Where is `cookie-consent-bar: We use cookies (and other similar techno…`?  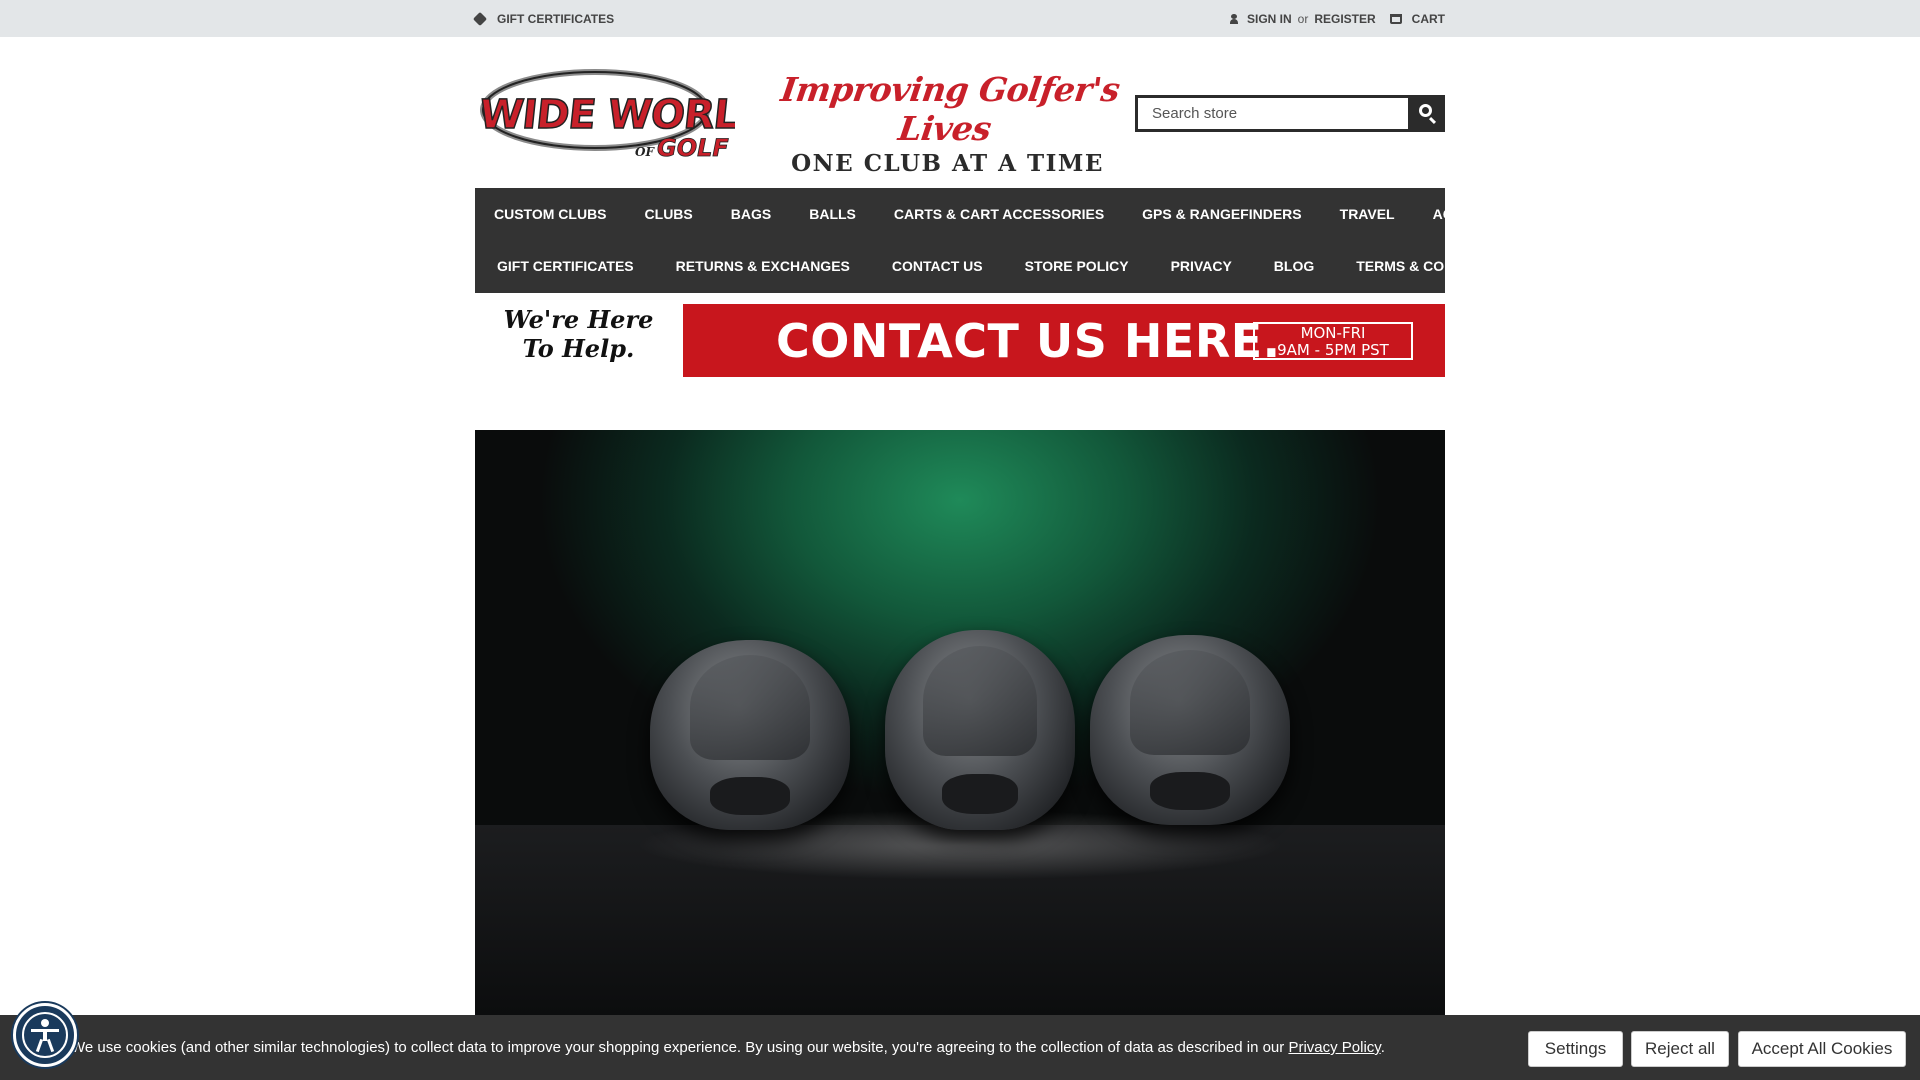 cookie-consent-bar: We use cookies (and other similar techno… is located at coordinates (960, 1047).